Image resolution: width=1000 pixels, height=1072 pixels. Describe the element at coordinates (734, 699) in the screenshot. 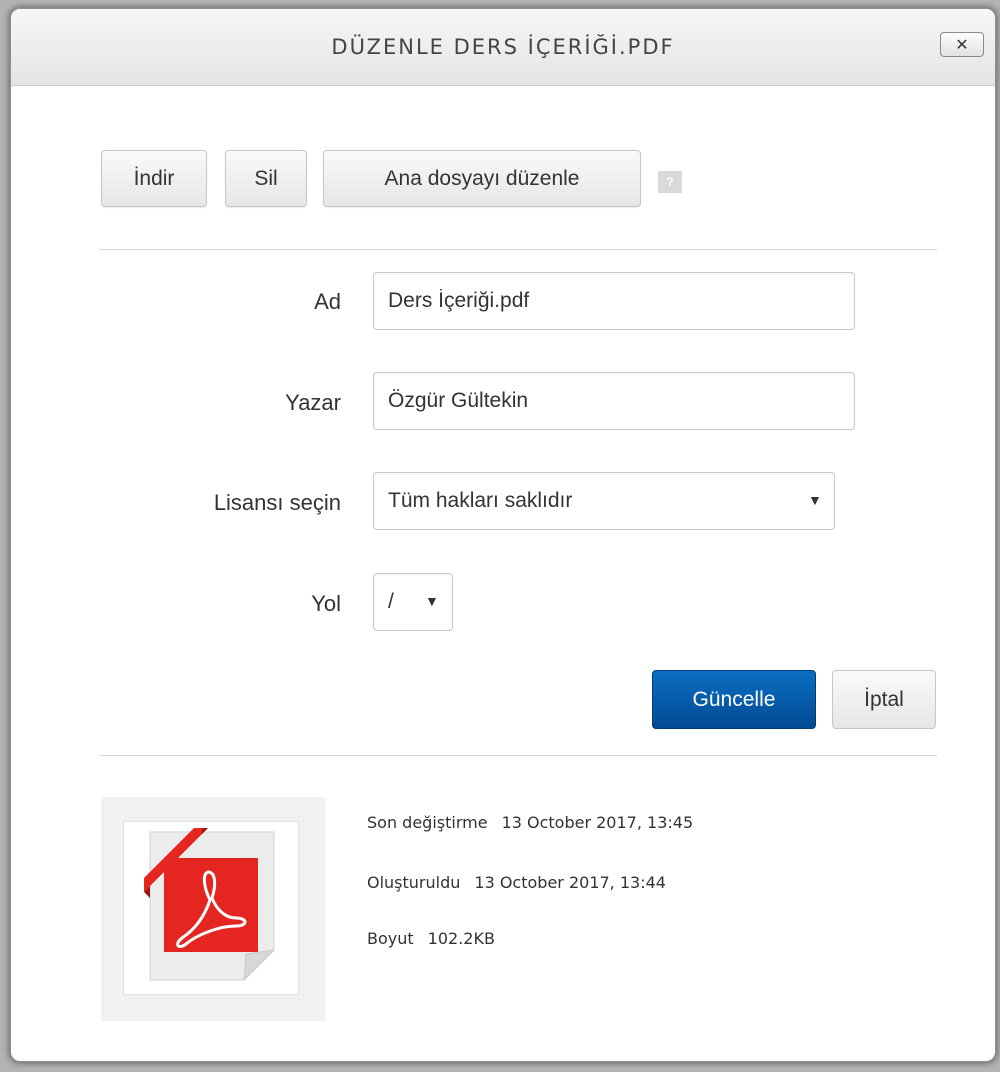

I see `update-button: Güncelle` at that location.